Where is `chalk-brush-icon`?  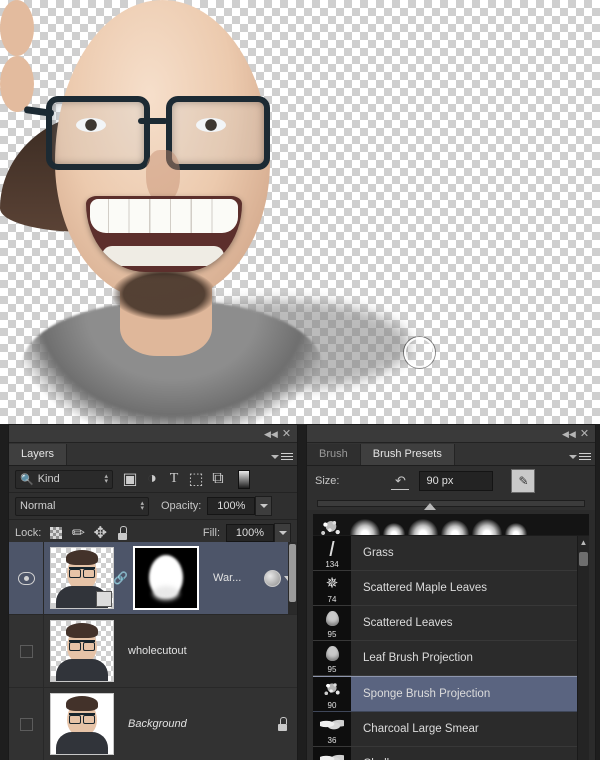
chalk-brush-icon is located at coordinates (332, 756).